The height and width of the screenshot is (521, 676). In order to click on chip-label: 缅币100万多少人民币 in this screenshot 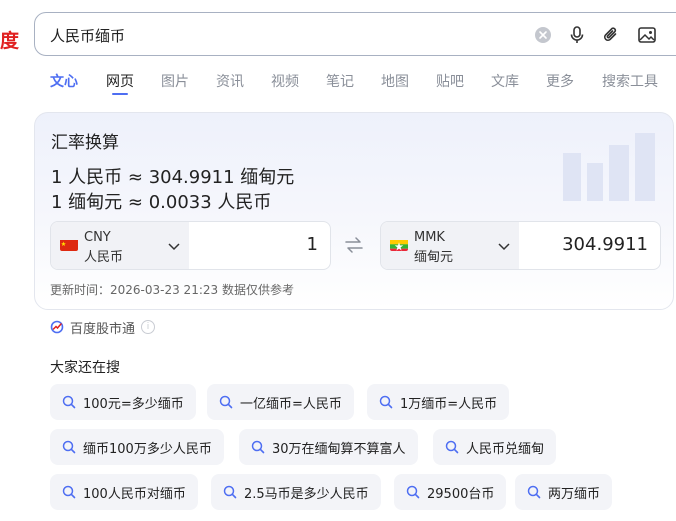, I will do `click(147, 449)`.